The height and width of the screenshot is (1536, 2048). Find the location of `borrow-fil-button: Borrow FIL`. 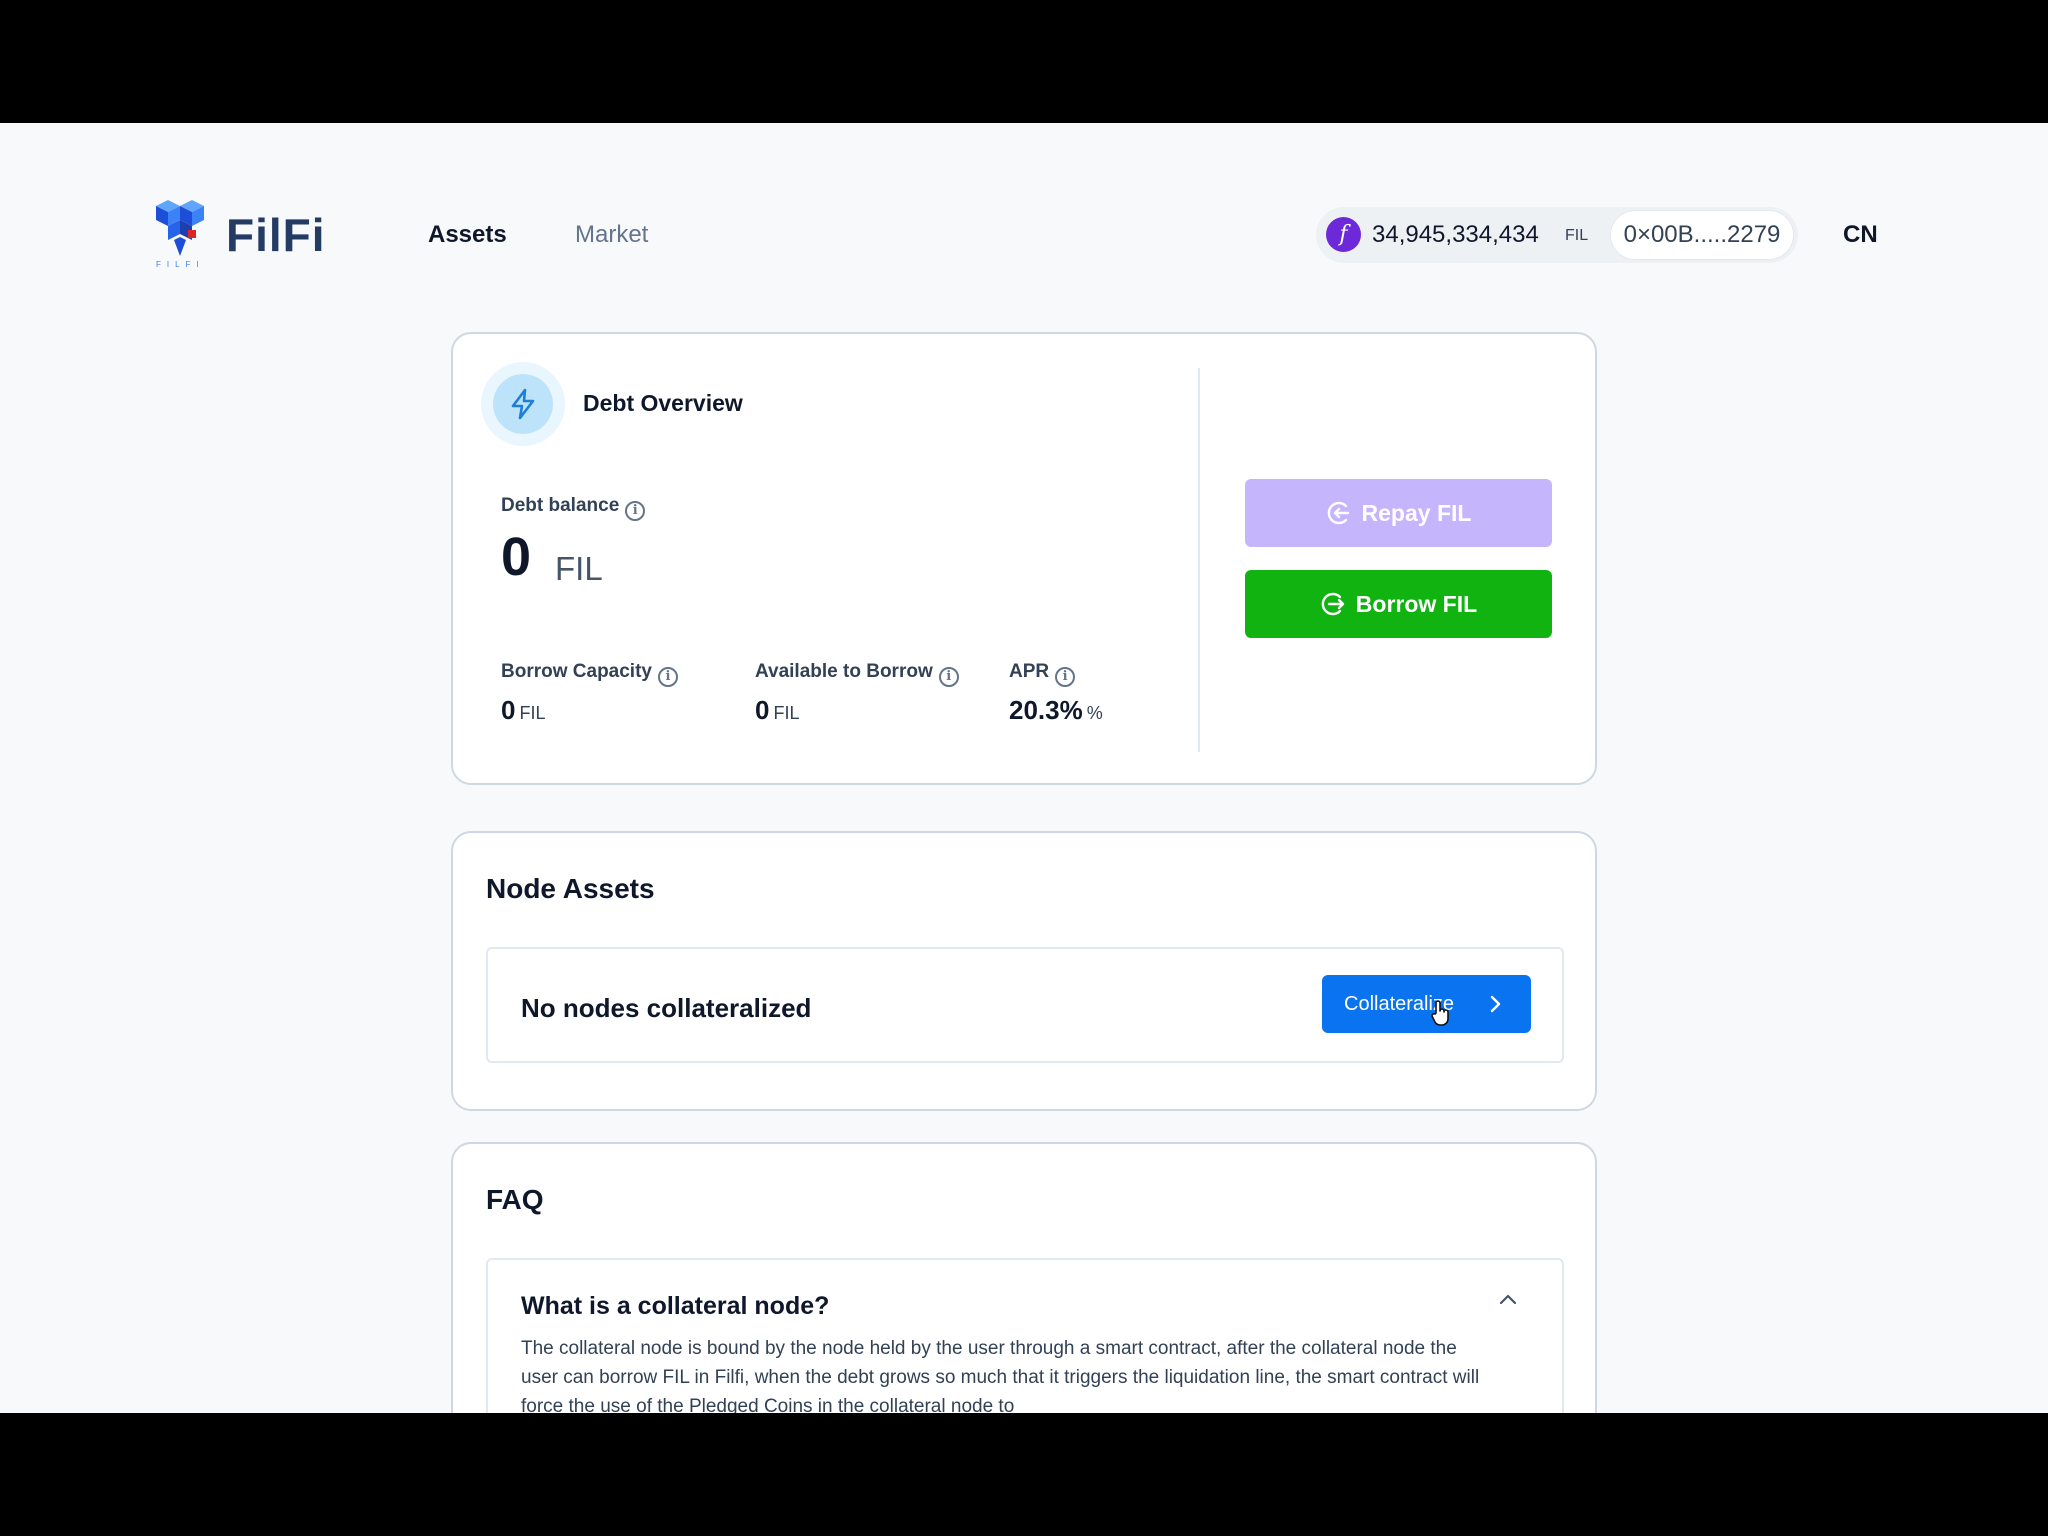

borrow-fil-button: Borrow FIL is located at coordinates (1398, 604).